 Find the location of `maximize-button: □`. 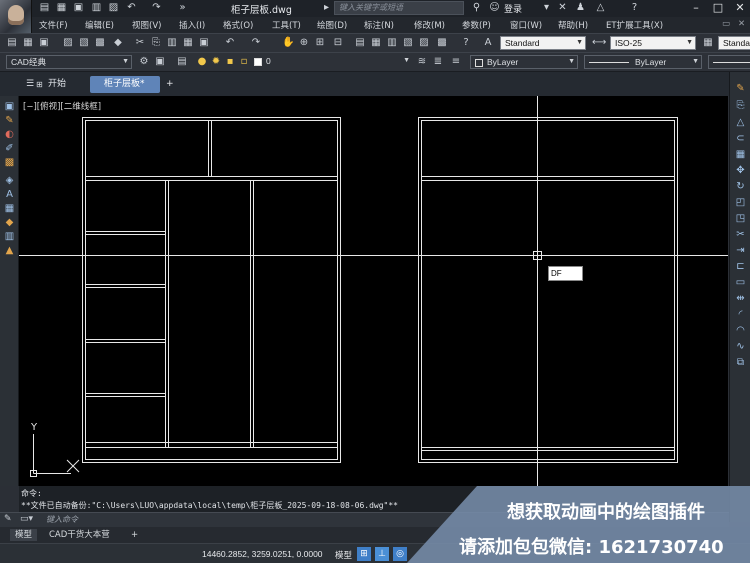

maximize-button: □ is located at coordinates (718, 8).